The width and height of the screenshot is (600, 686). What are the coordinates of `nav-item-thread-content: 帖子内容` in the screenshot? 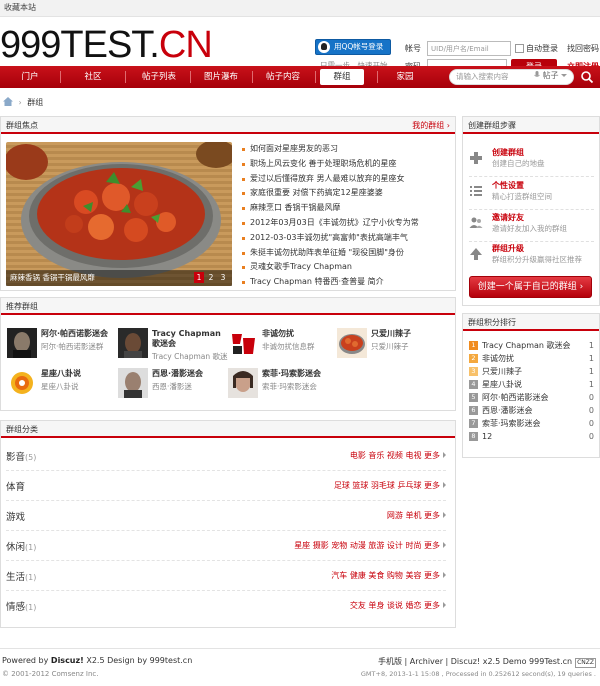 It's located at (283, 77).